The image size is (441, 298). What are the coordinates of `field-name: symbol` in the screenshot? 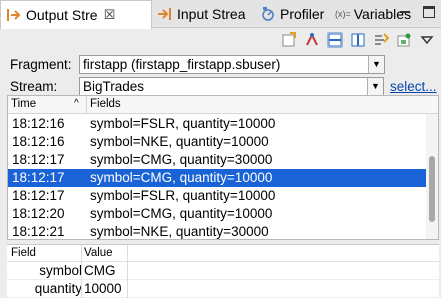 It's located at (60, 270).